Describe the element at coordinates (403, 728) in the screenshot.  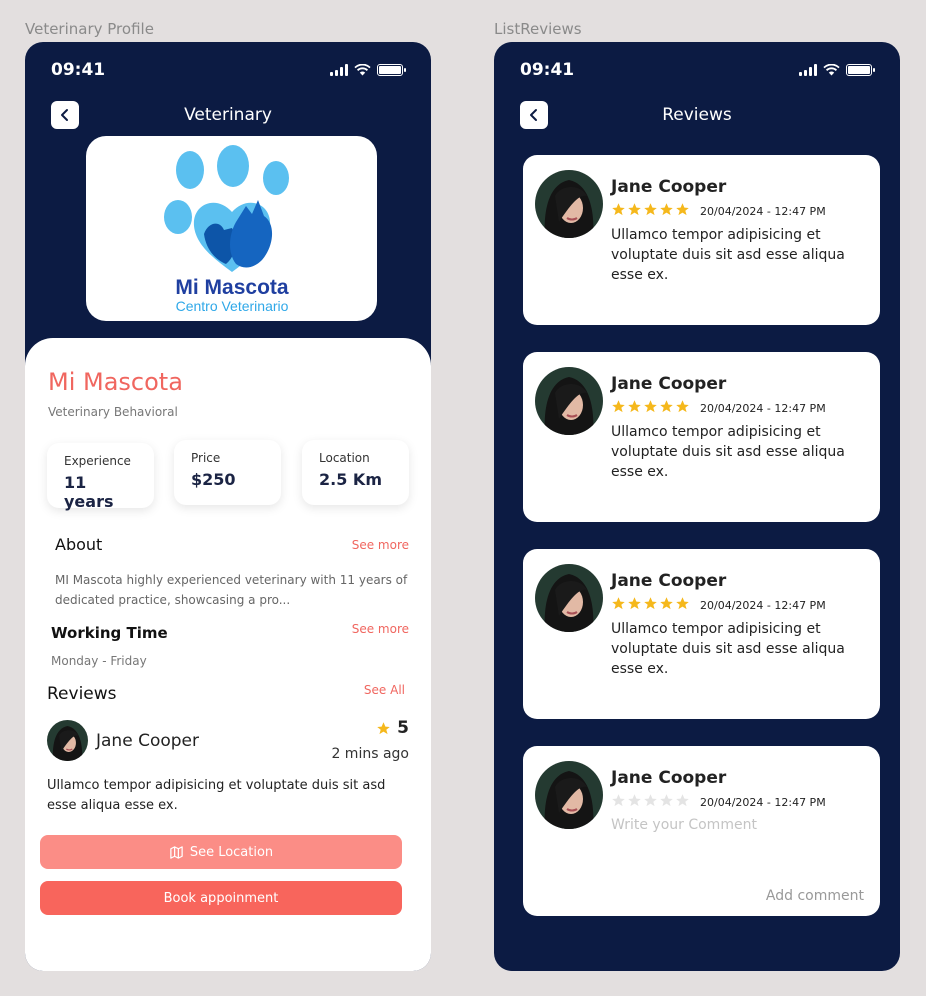
I see `rating-value: 5` at that location.